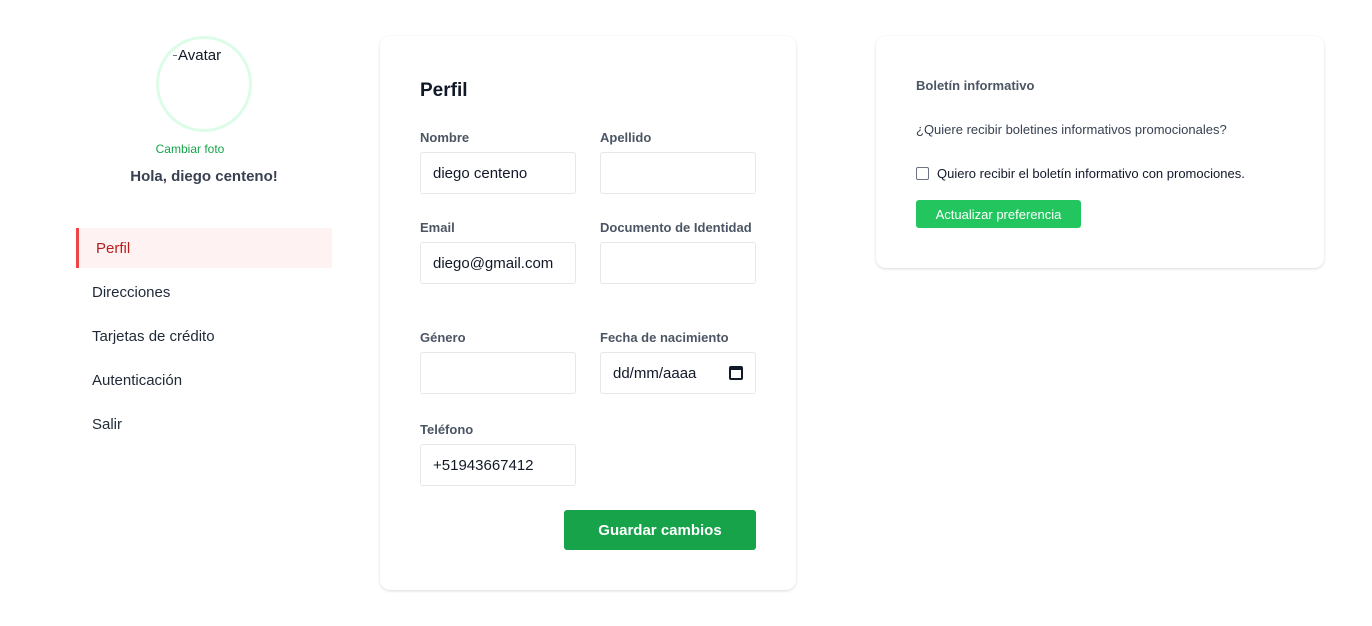  What do you see at coordinates (447, 429) in the screenshot?
I see `telefono-label: Teléfono` at bounding box center [447, 429].